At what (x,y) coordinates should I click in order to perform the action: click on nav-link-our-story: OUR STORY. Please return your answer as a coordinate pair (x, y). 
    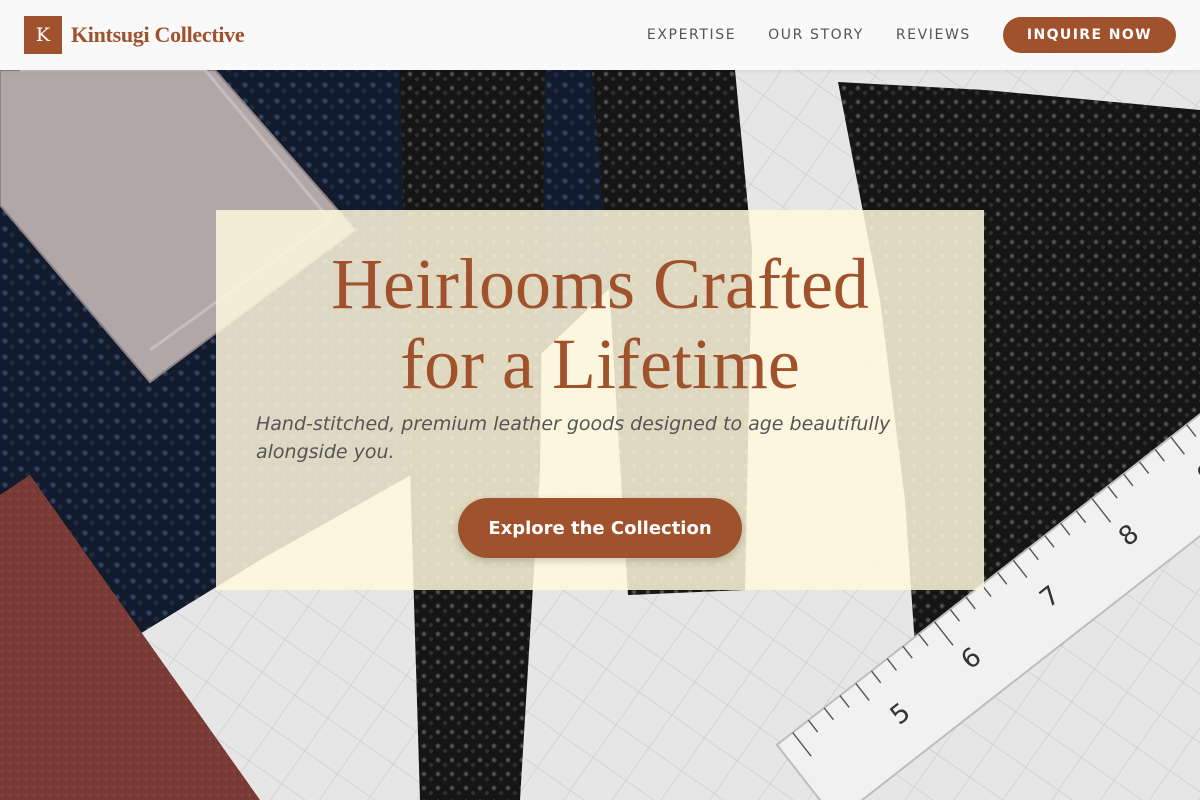
    Looking at the image, I should click on (816, 35).